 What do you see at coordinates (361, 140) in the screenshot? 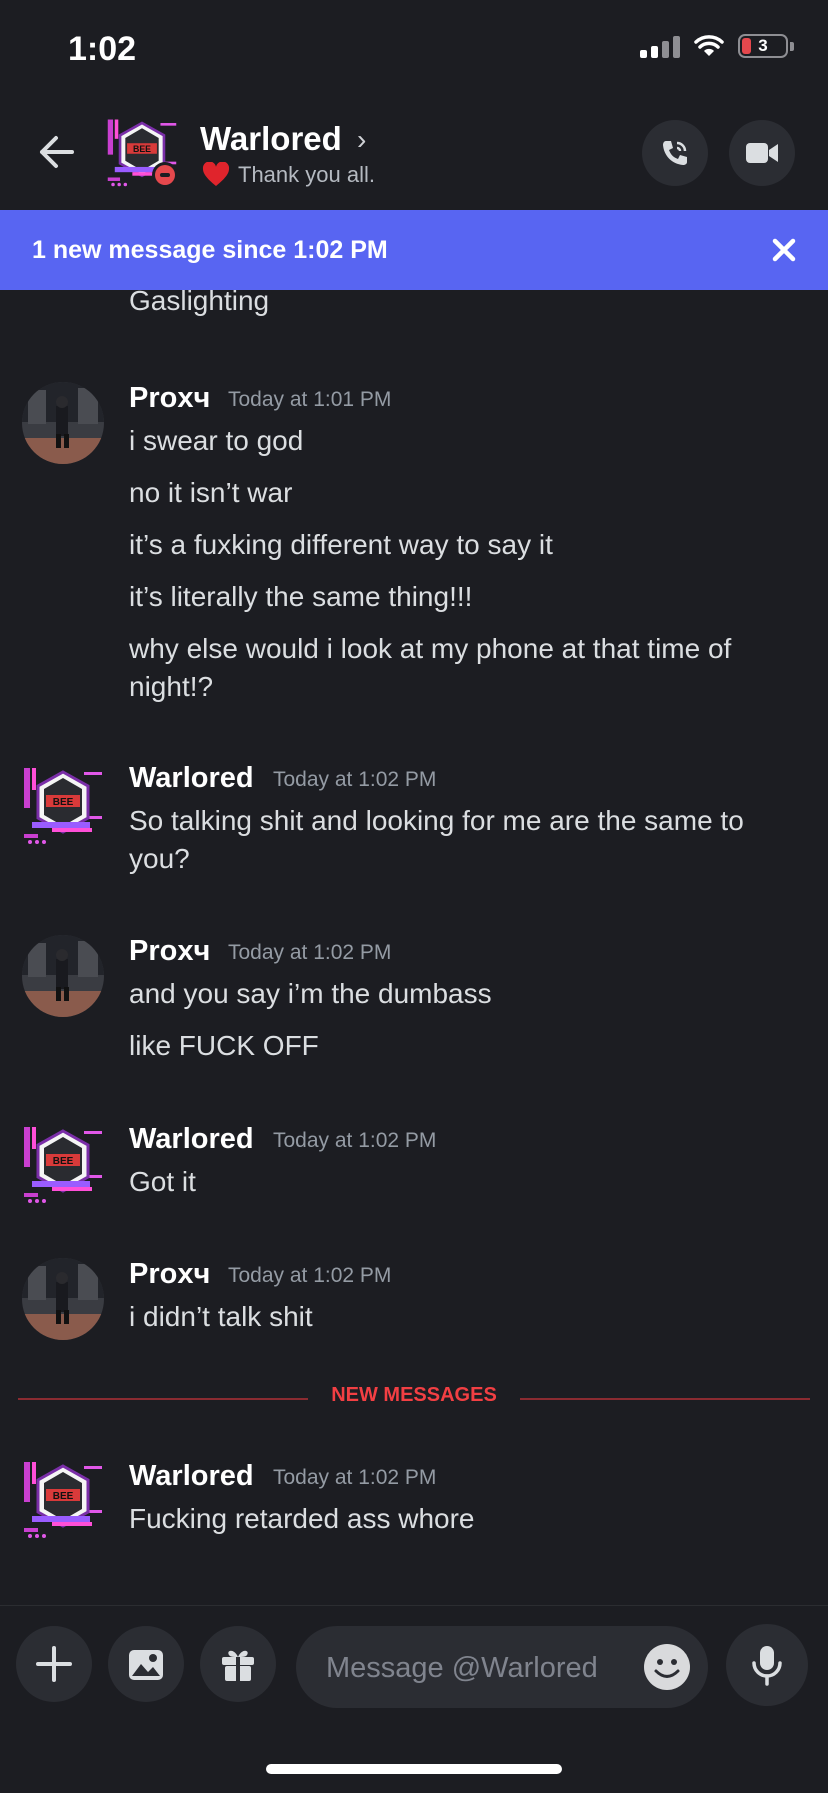
I see `chevron-right-icon: ›` at bounding box center [361, 140].